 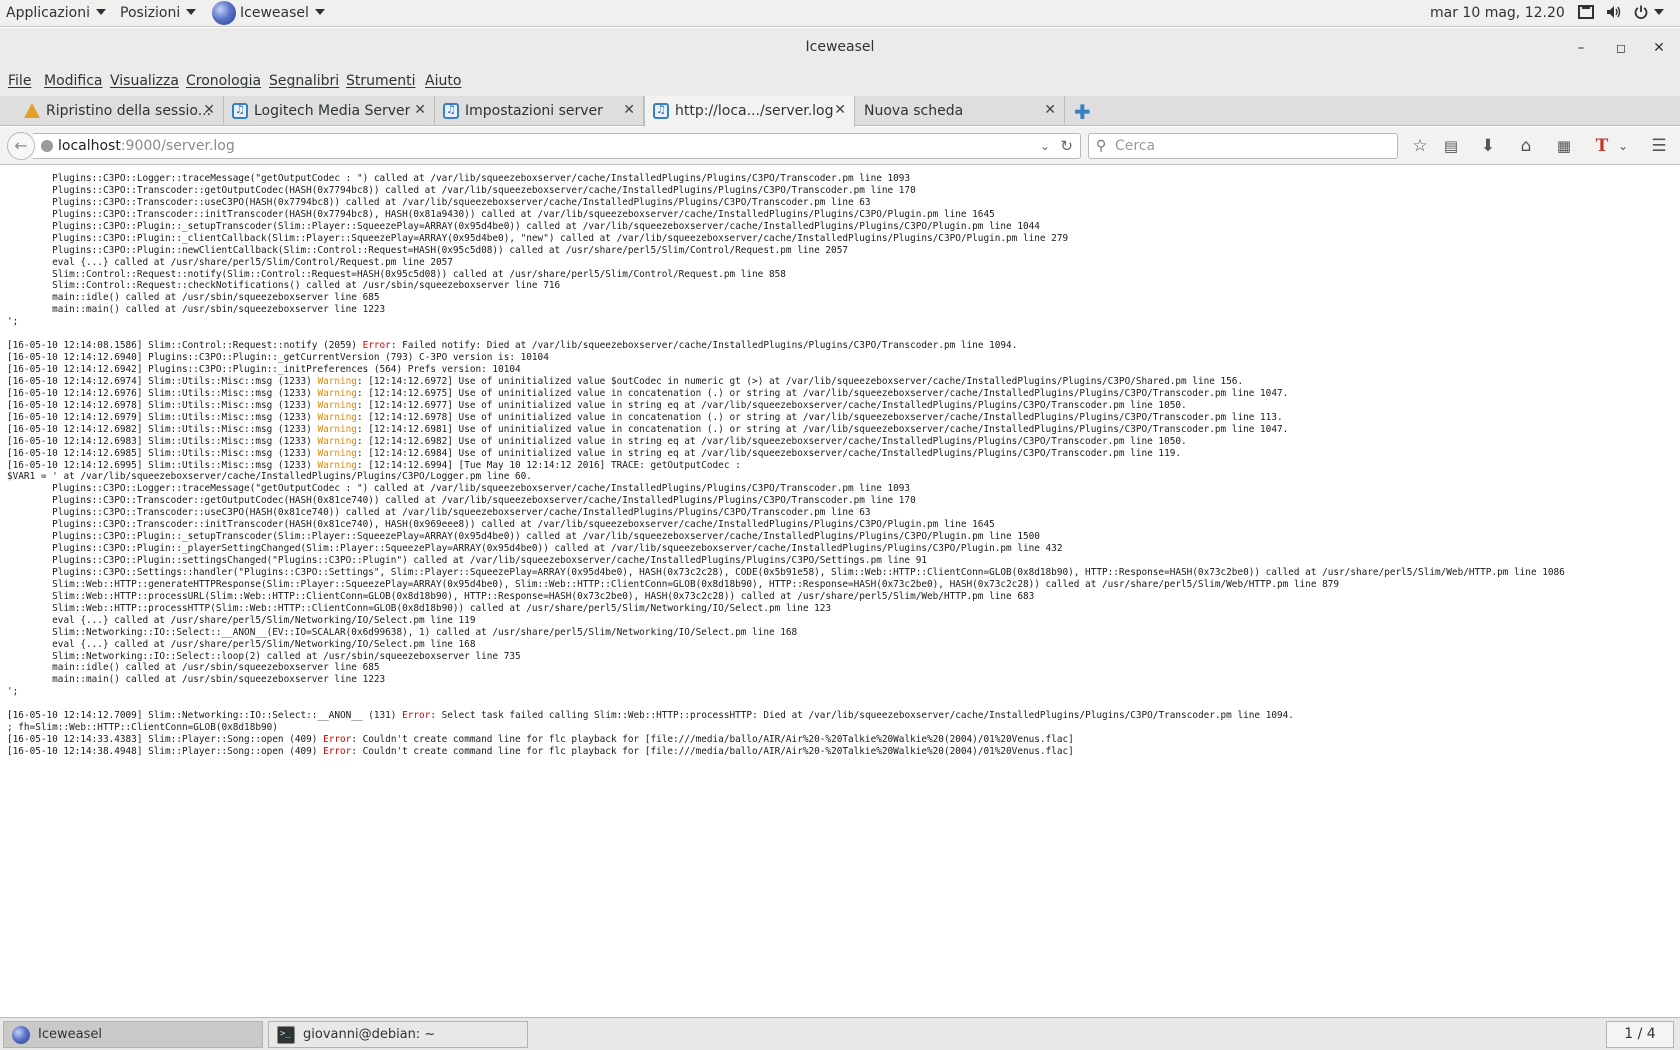 What do you see at coordinates (89, 146) in the screenshot?
I see `url-host: localhost` at bounding box center [89, 146].